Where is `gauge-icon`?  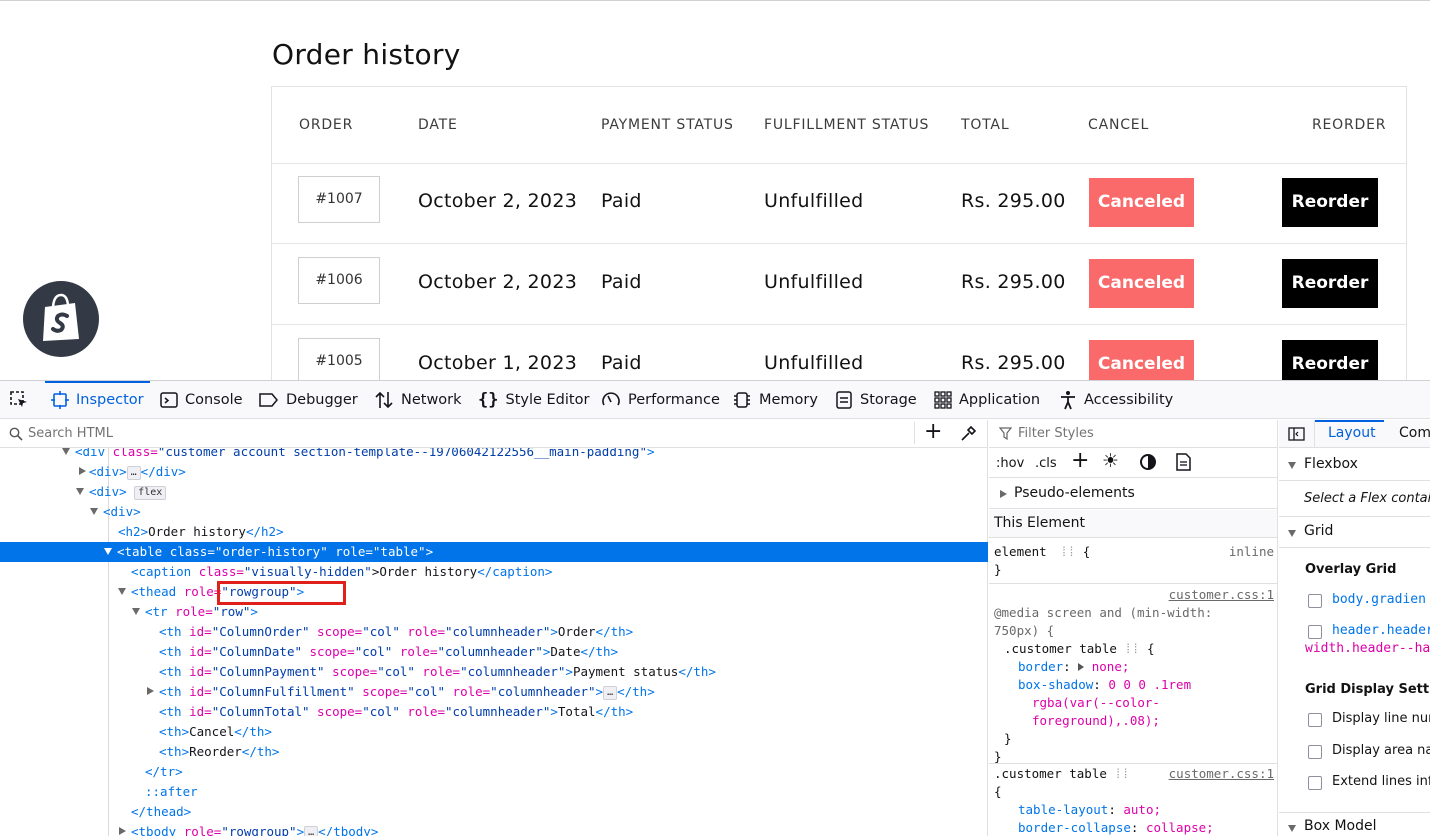
gauge-icon is located at coordinates (611, 399).